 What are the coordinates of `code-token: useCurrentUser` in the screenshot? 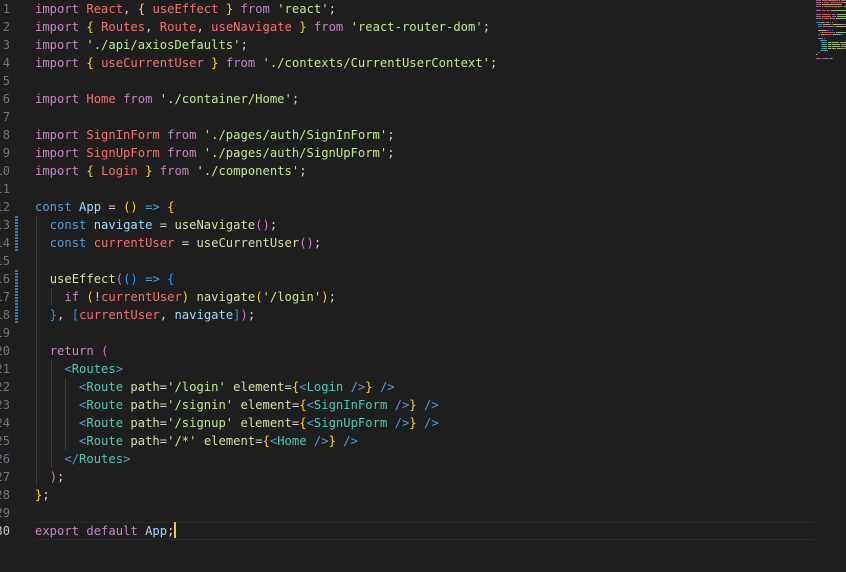 It's located at (152, 63).